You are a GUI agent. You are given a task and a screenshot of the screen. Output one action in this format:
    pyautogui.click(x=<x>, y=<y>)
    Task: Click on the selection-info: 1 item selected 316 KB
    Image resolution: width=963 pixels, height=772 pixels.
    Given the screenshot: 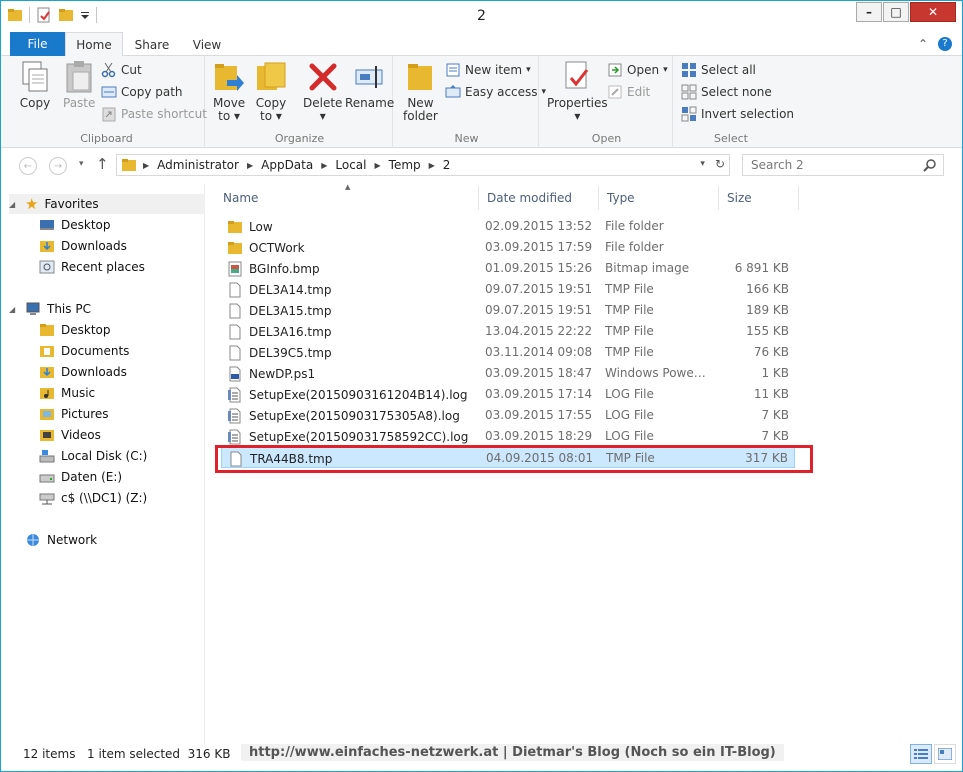 What is the action you would take?
    pyautogui.click(x=159, y=754)
    